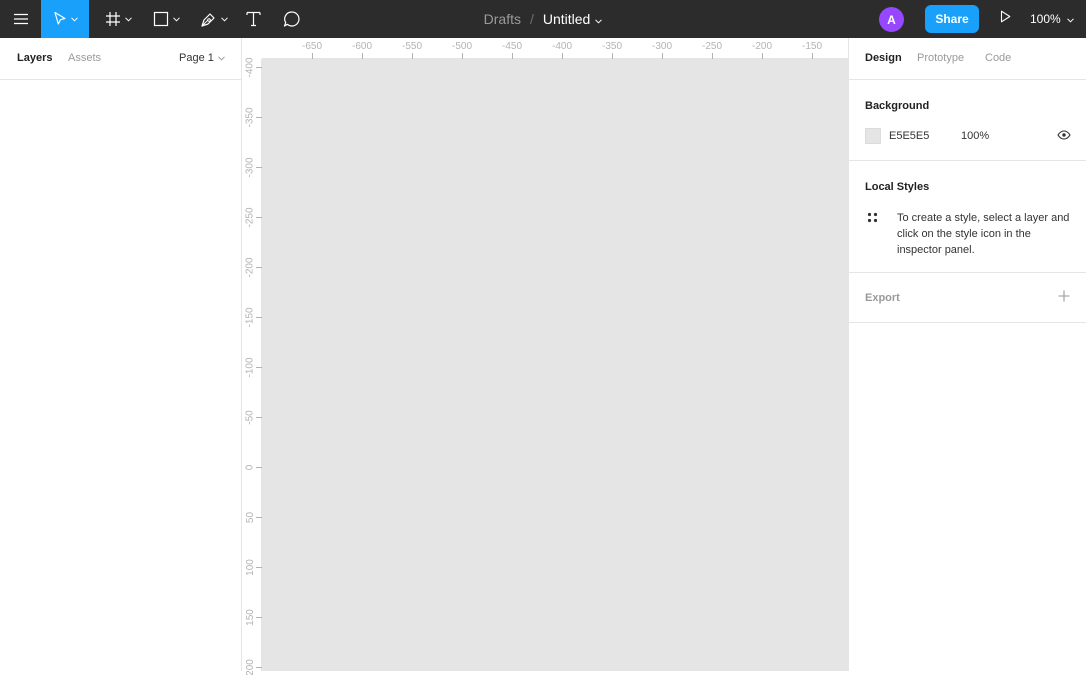  Describe the element at coordinates (940, 58) in the screenshot. I see `tab-prototype: Prototype` at that location.